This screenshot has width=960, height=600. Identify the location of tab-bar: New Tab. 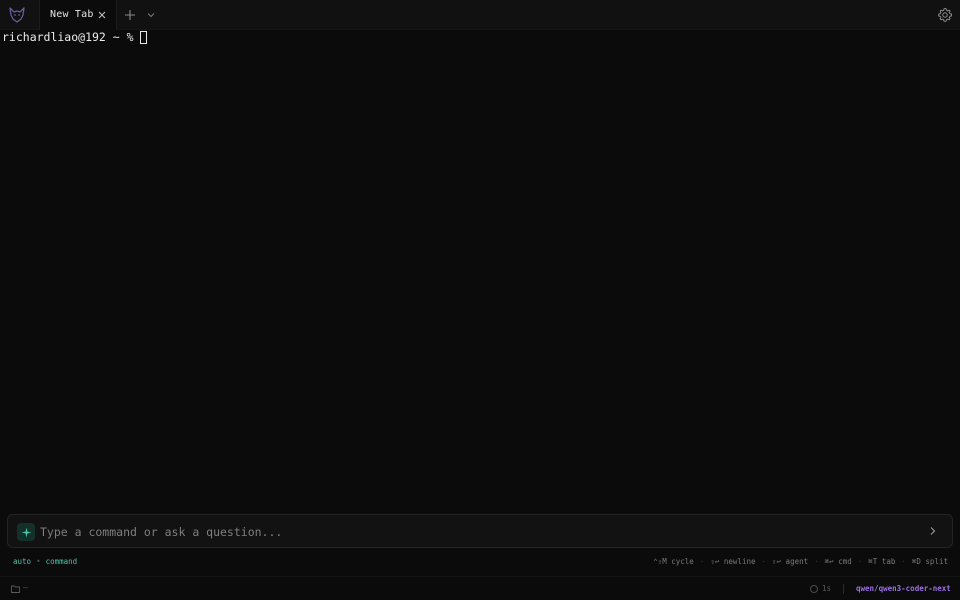
(480, 15).